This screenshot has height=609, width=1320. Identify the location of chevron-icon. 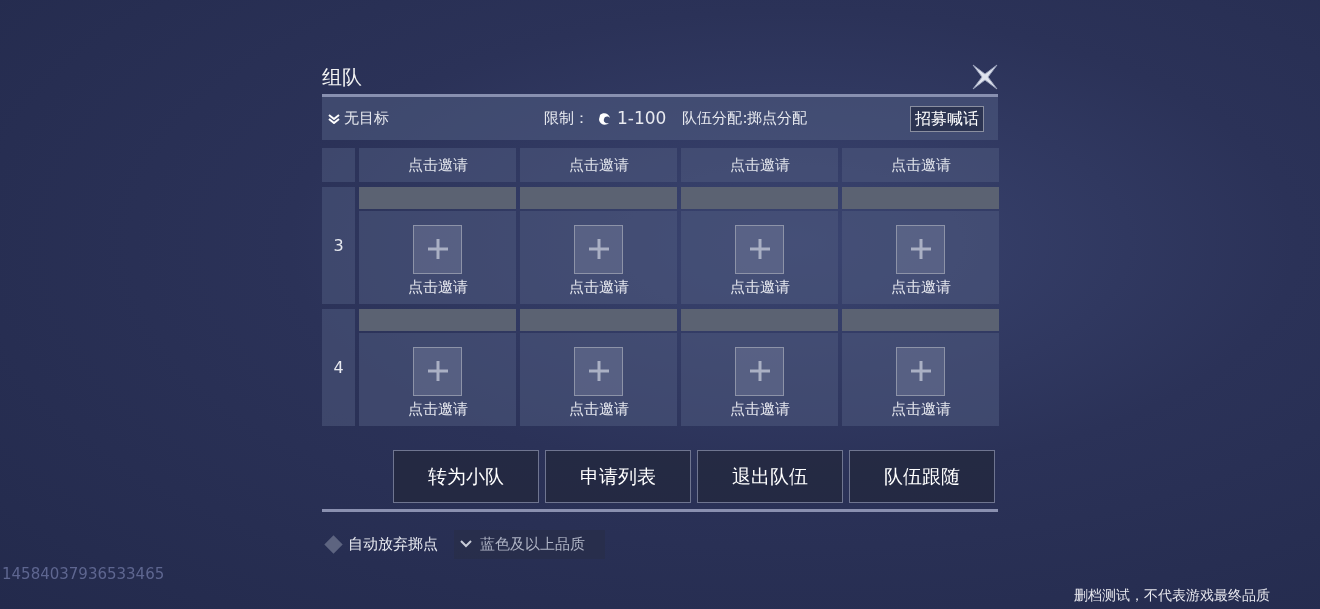
(334, 118).